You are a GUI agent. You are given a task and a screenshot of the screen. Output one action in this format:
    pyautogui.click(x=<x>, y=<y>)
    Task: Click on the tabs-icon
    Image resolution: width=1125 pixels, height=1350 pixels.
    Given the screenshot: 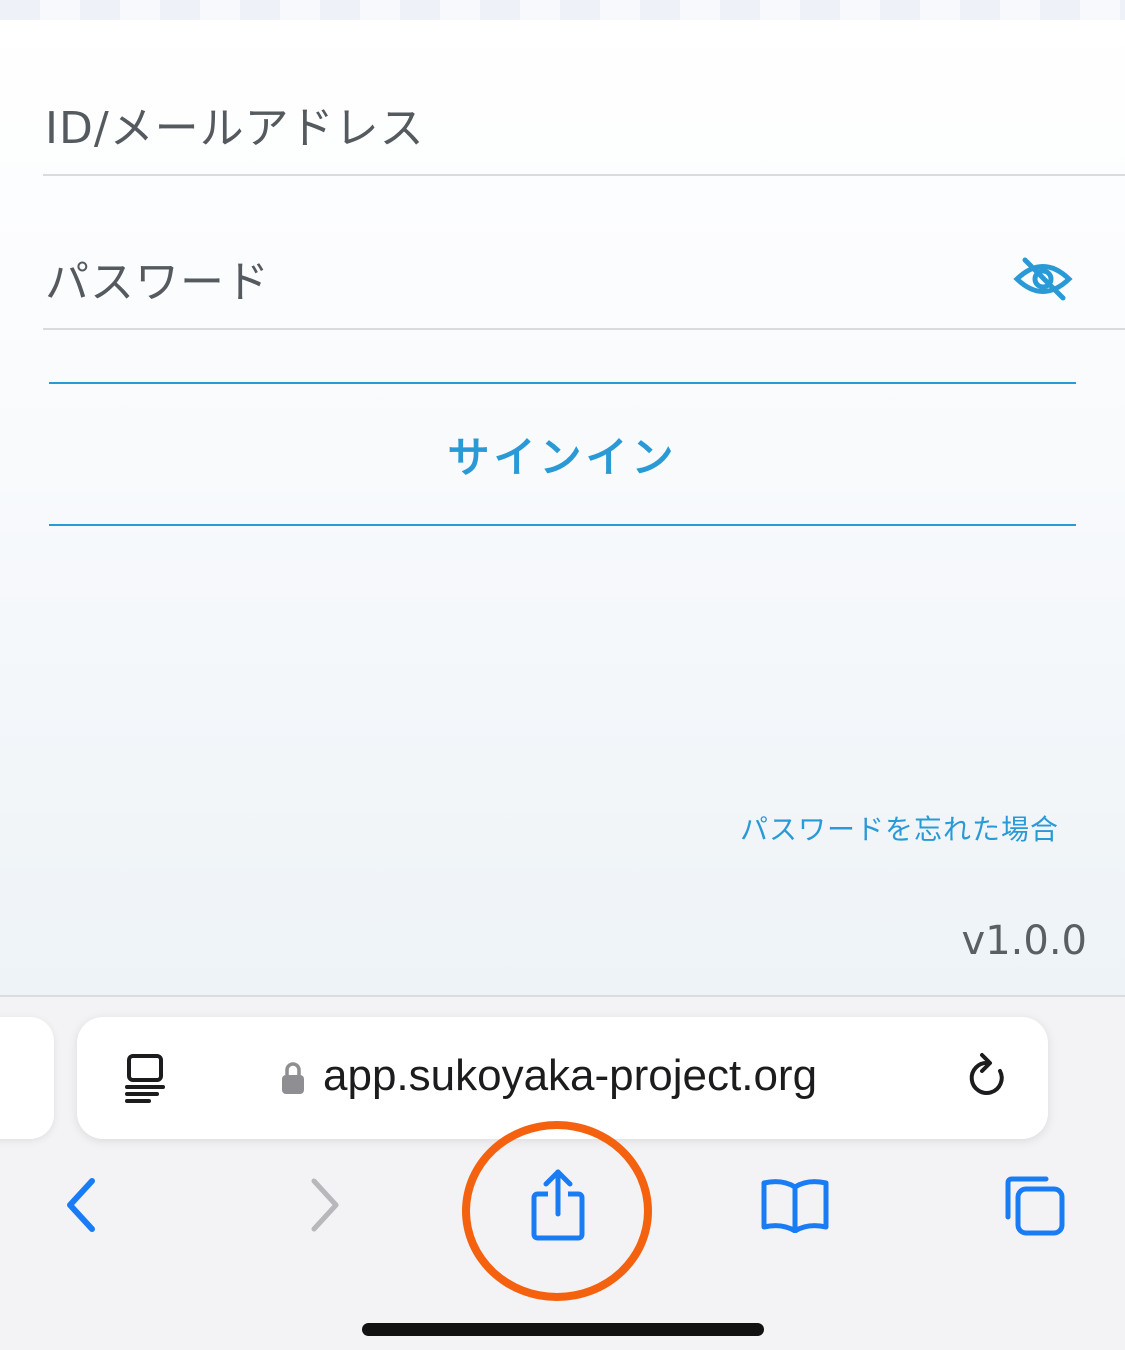 What is the action you would take?
    pyautogui.click(x=1035, y=1206)
    